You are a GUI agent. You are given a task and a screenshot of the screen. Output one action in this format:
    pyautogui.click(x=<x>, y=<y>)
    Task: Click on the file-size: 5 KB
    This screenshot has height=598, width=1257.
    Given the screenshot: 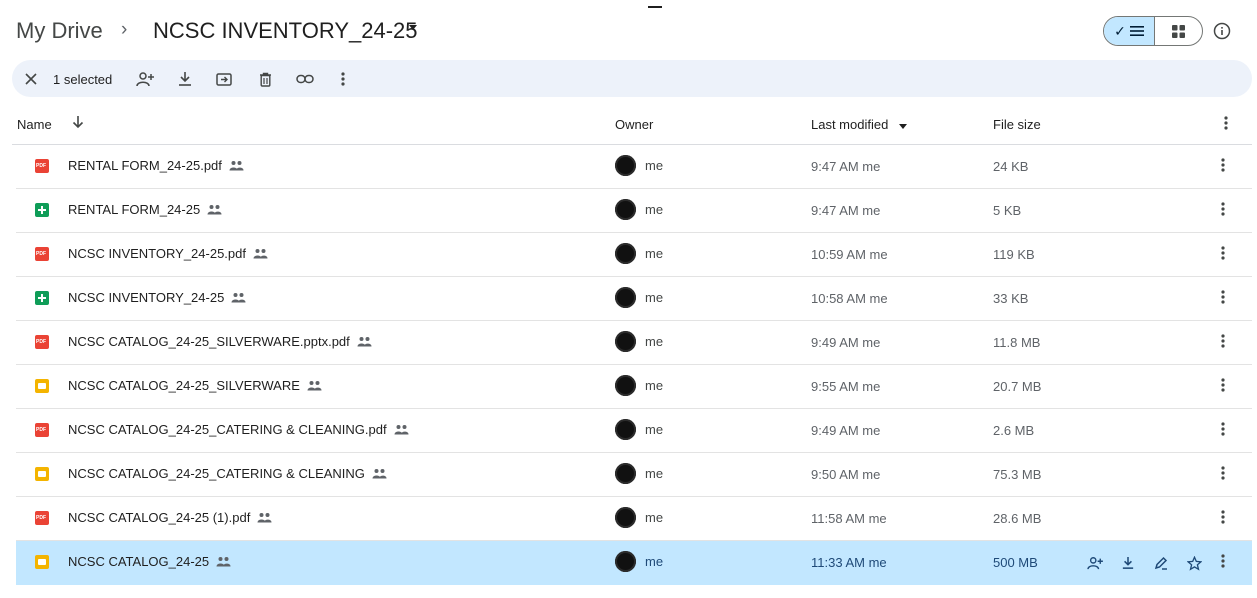 What is the action you would take?
    pyautogui.click(x=1007, y=210)
    